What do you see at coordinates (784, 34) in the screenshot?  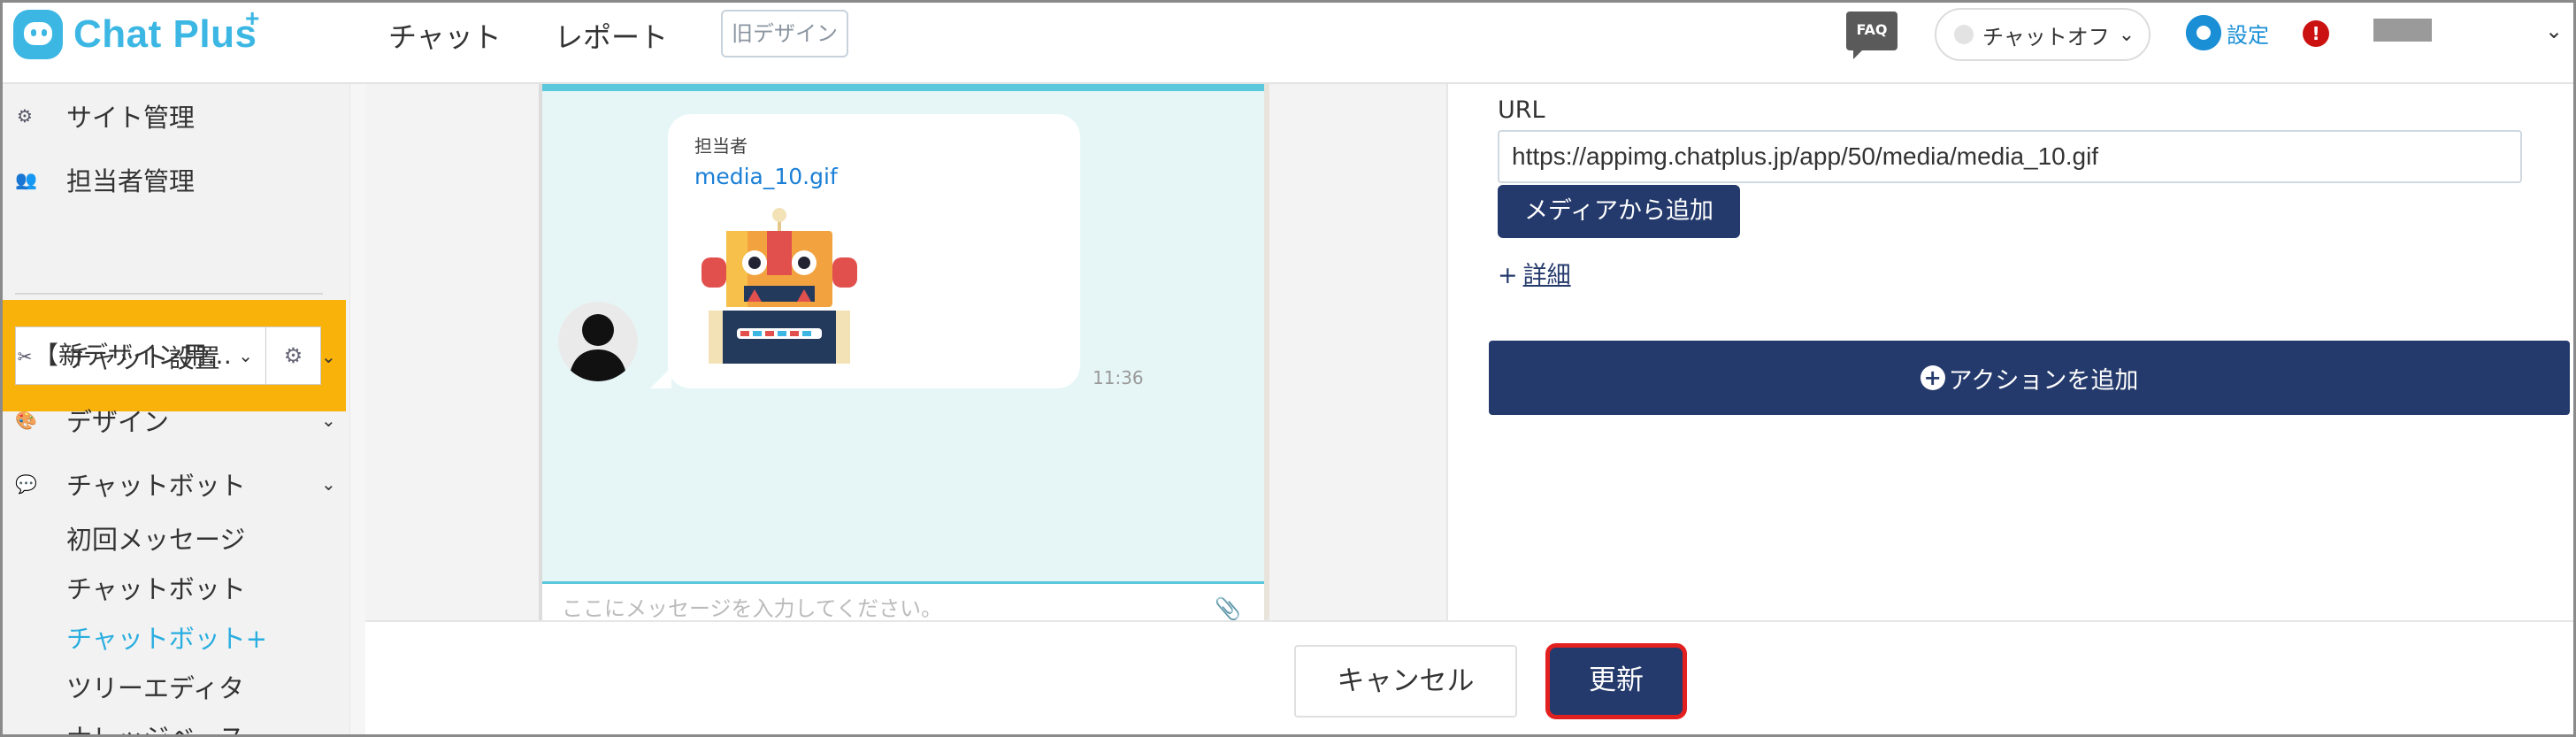 I see `old-design-button: 旧デザイン` at bounding box center [784, 34].